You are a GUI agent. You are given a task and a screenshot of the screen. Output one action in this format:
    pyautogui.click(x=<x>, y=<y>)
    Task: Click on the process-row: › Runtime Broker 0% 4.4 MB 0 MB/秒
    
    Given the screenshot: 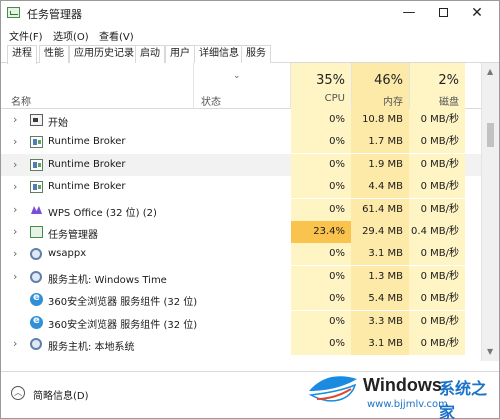 What is the action you would take?
    pyautogui.click(x=241, y=187)
    